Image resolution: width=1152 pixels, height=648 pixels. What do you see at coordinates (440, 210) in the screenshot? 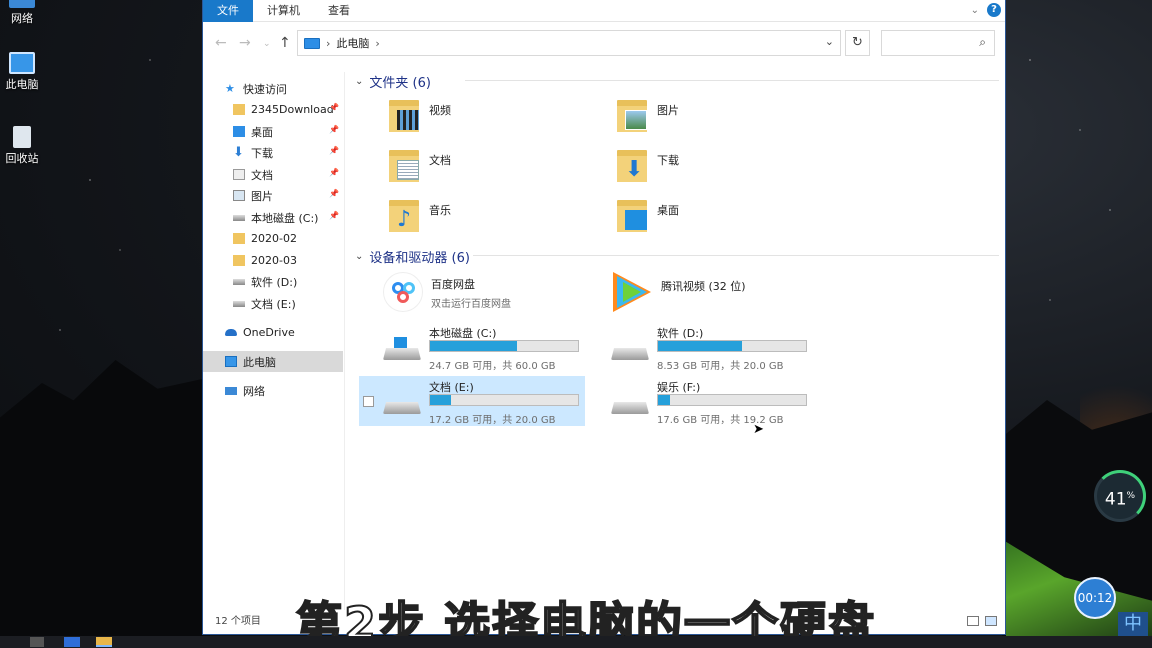
I see `folder-label: 音乐` at bounding box center [440, 210].